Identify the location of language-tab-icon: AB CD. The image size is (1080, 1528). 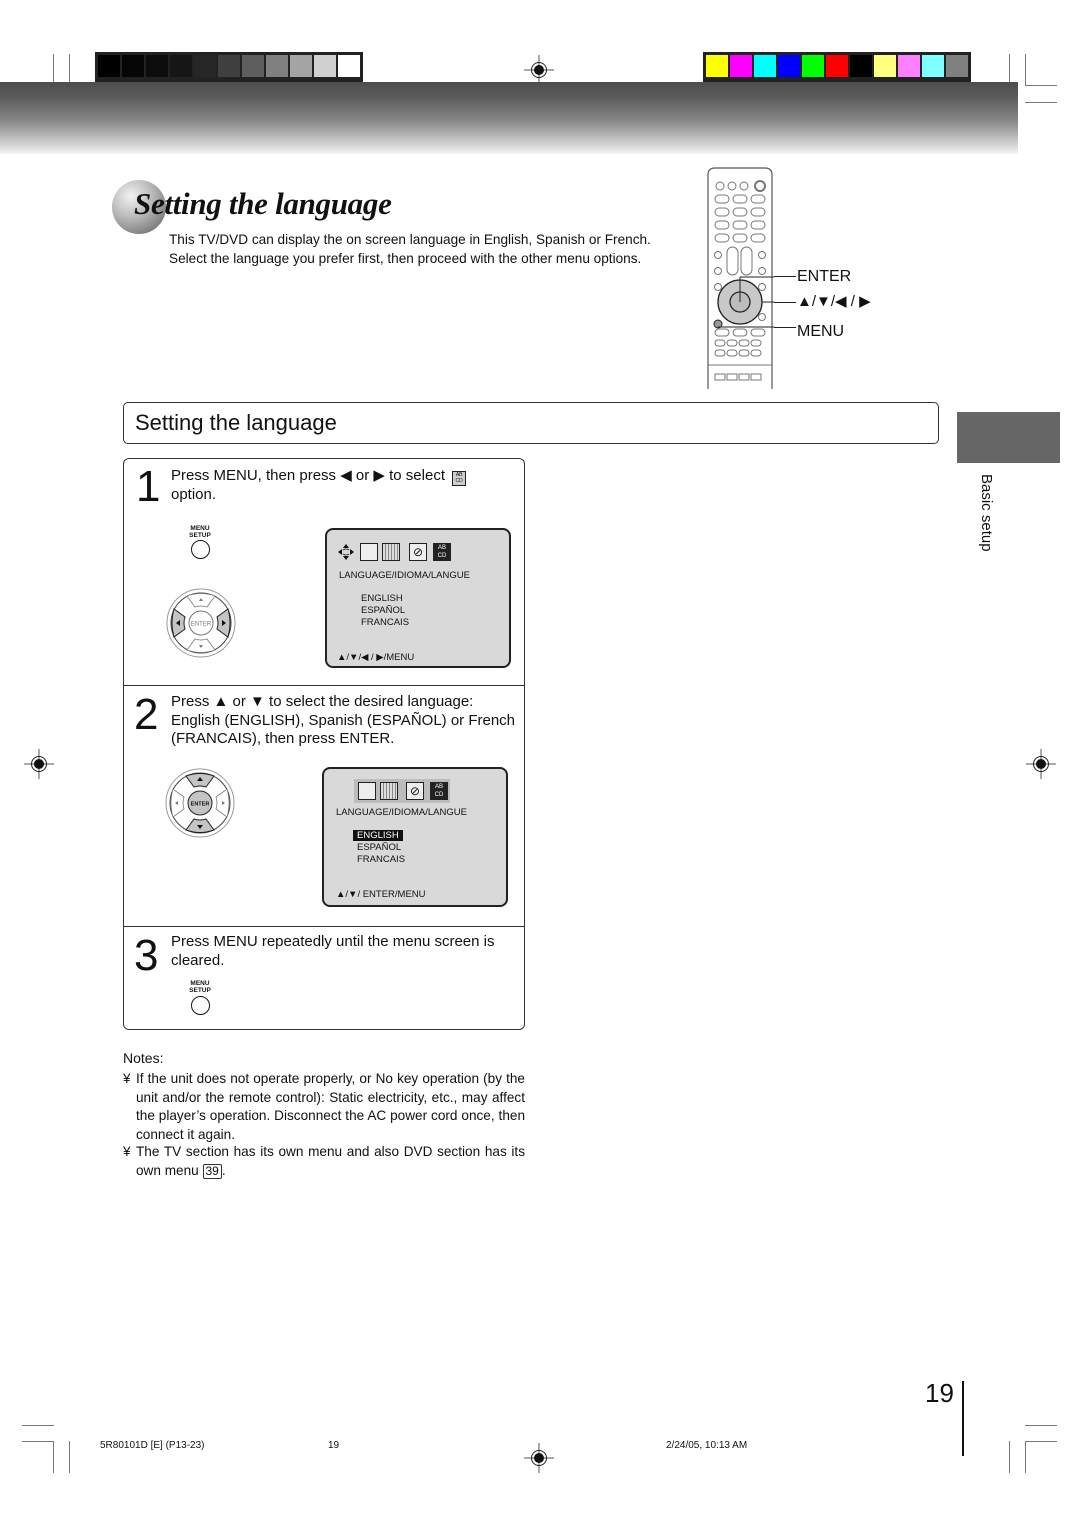
(459, 478).